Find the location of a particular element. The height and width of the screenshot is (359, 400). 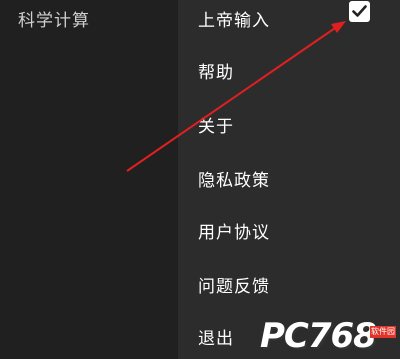

menu-item-label: 隐私政策 is located at coordinates (234, 180).